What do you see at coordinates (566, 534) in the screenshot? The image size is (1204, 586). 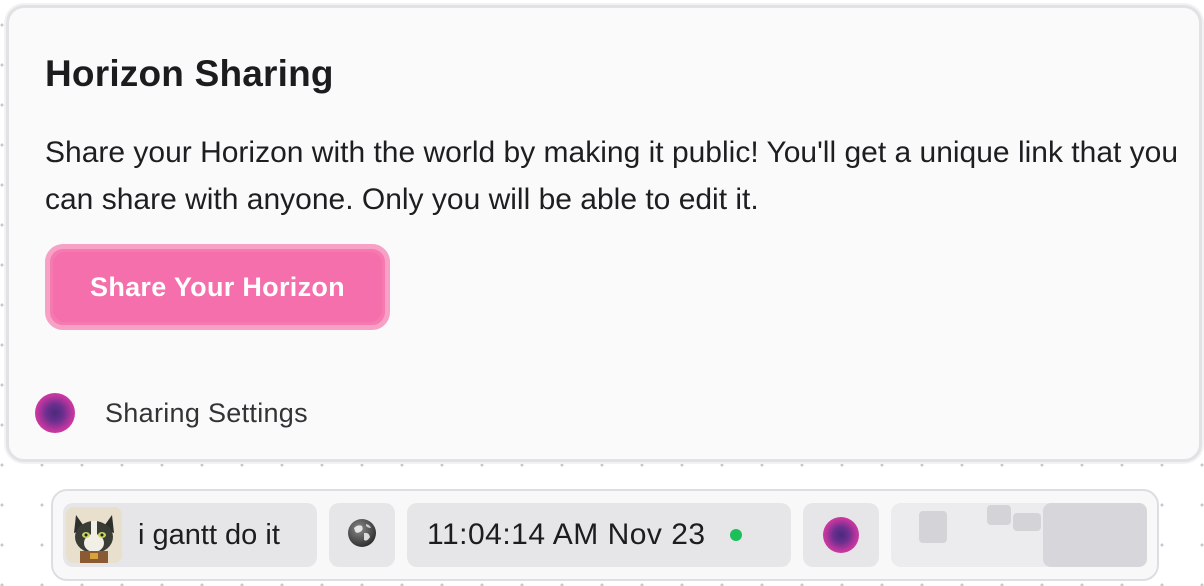 I see `clock-text: 11:04:14 AM Nov 23` at bounding box center [566, 534].